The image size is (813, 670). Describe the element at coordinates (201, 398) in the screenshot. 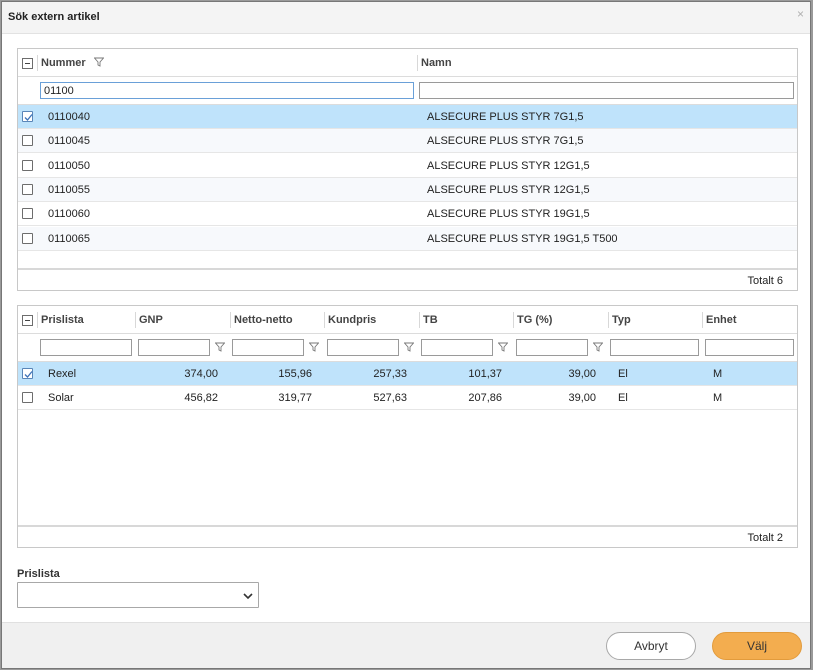

I see `gnp-cell: 456,82` at that location.